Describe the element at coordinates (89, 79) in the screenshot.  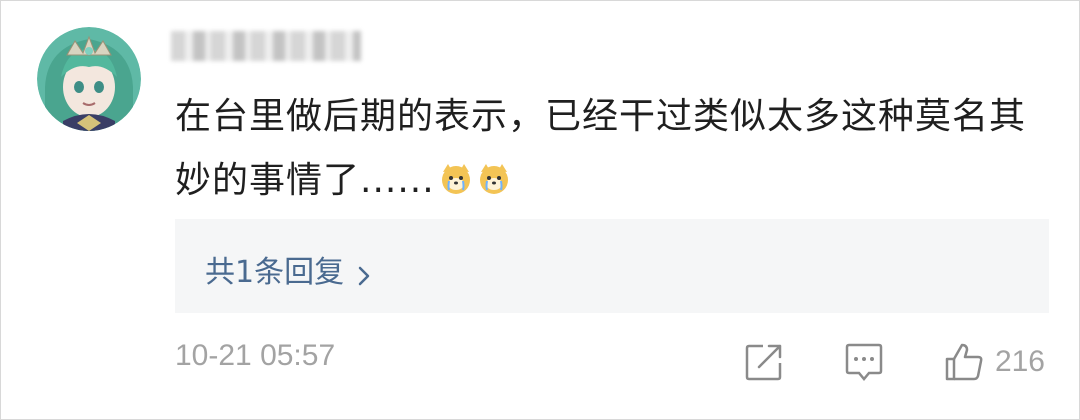
I see `avatar` at that location.